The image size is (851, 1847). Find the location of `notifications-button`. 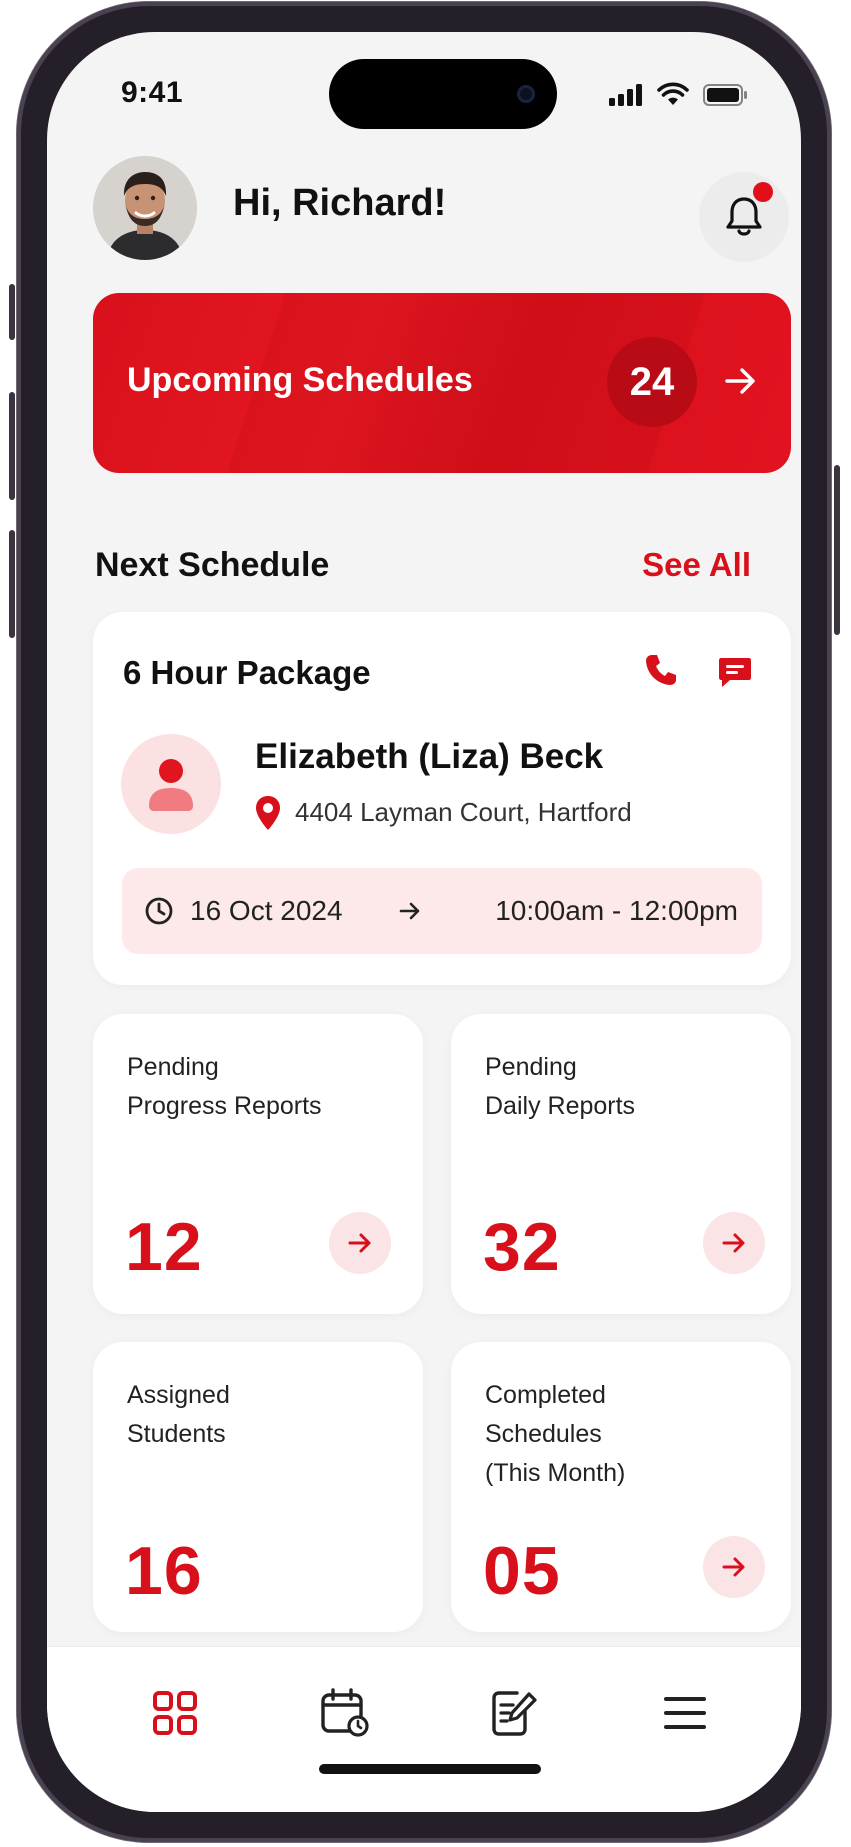

notifications-button is located at coordinates (744, 217).